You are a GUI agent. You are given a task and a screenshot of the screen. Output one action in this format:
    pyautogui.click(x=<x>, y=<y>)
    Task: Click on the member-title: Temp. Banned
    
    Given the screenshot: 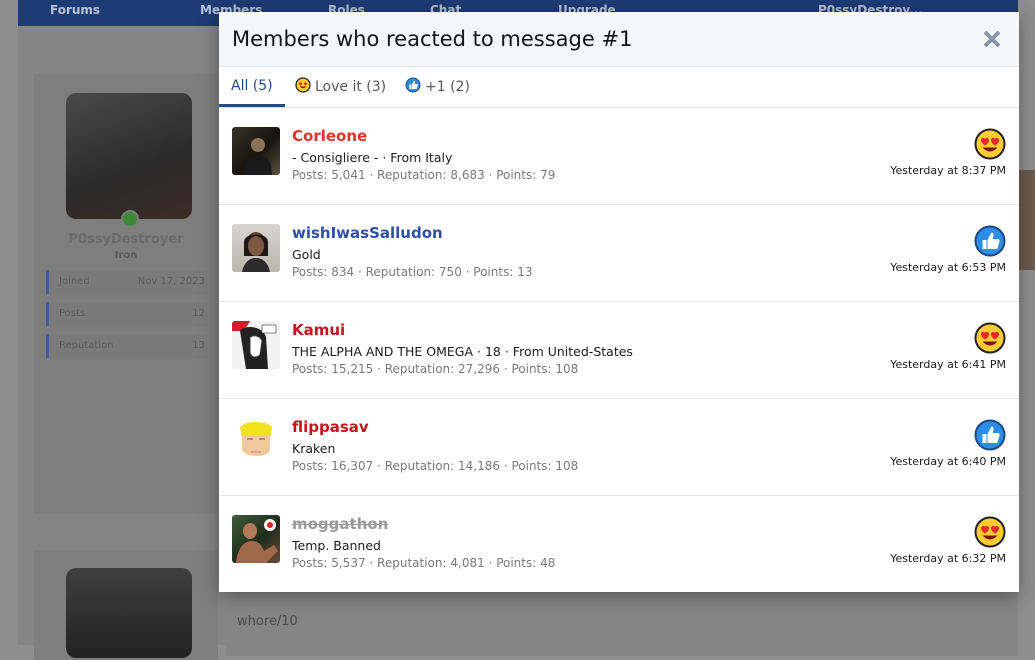 What is the action you would take?
    pyautogui.click(x=336, y=545)
    